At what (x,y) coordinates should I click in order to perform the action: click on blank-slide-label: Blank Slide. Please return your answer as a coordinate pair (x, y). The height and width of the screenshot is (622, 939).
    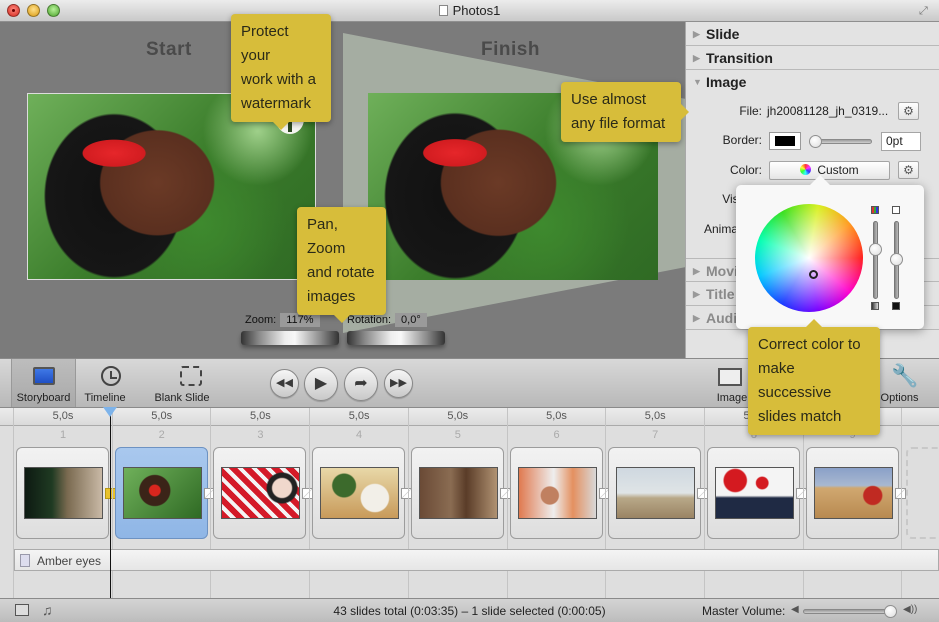
    Looking at the image, I should click on (182, 398).